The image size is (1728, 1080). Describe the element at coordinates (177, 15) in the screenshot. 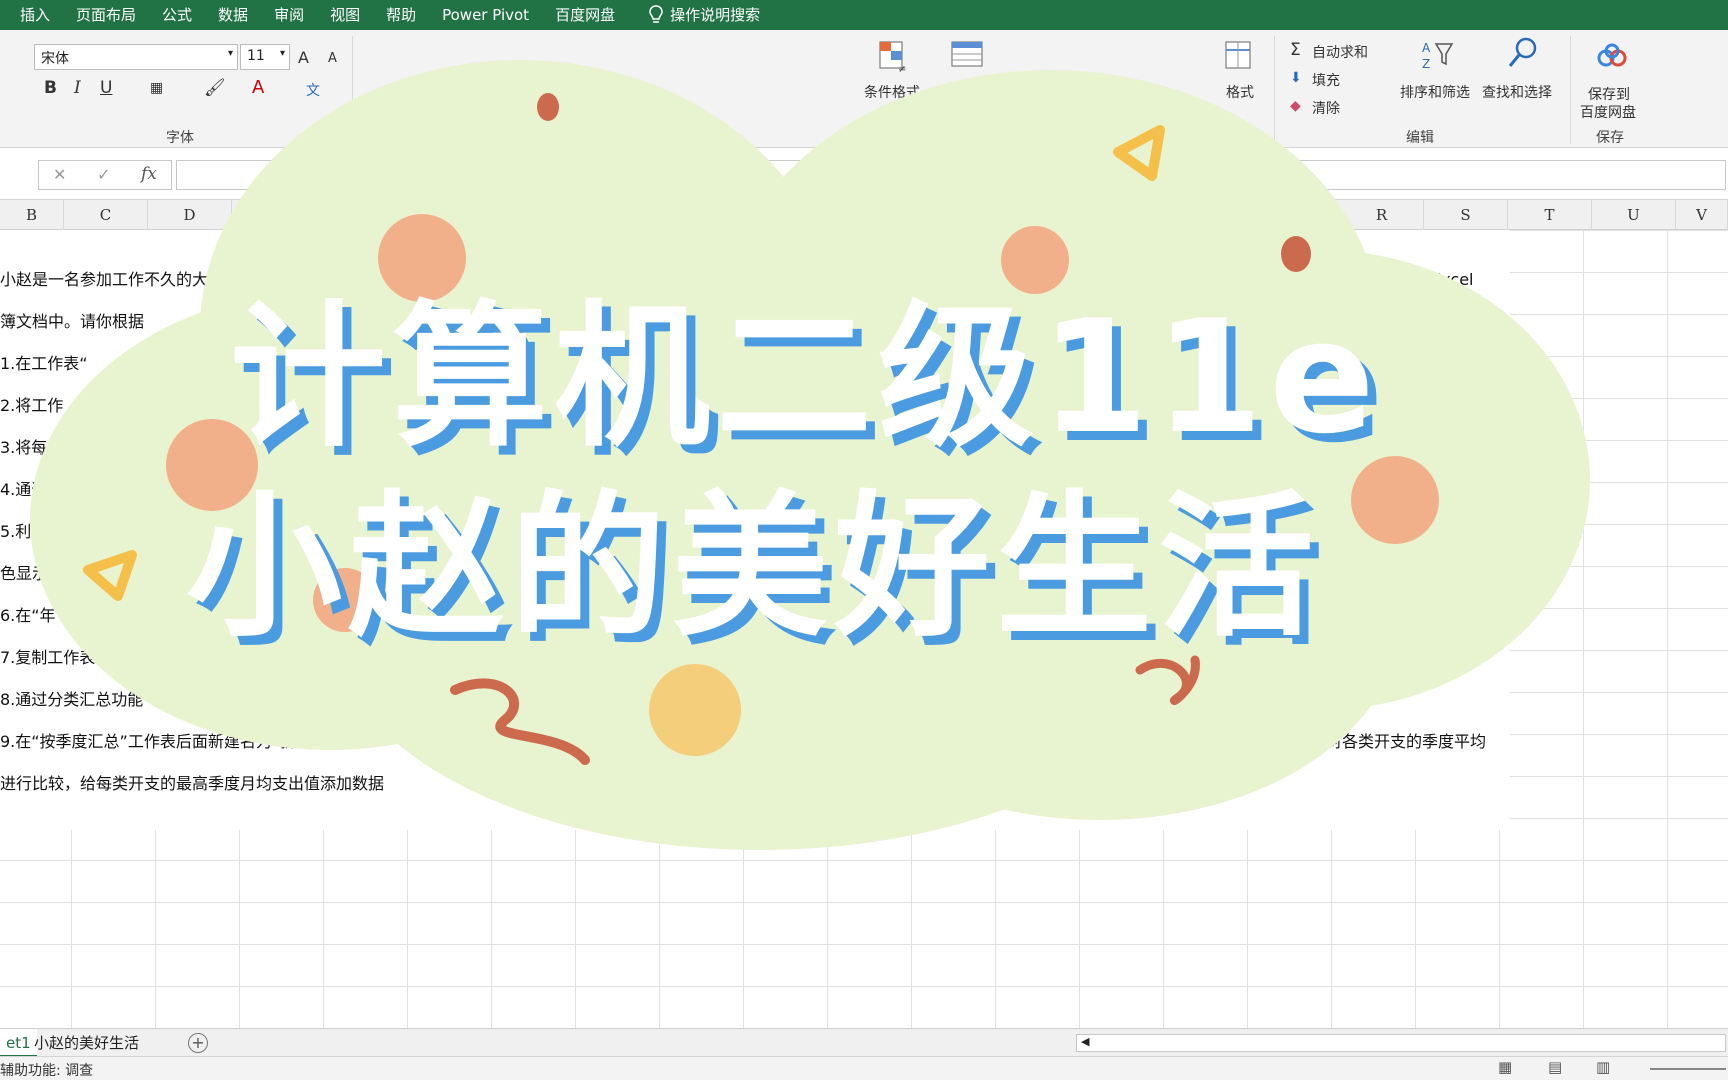

I see `menu-formulas: 公式` at that location.